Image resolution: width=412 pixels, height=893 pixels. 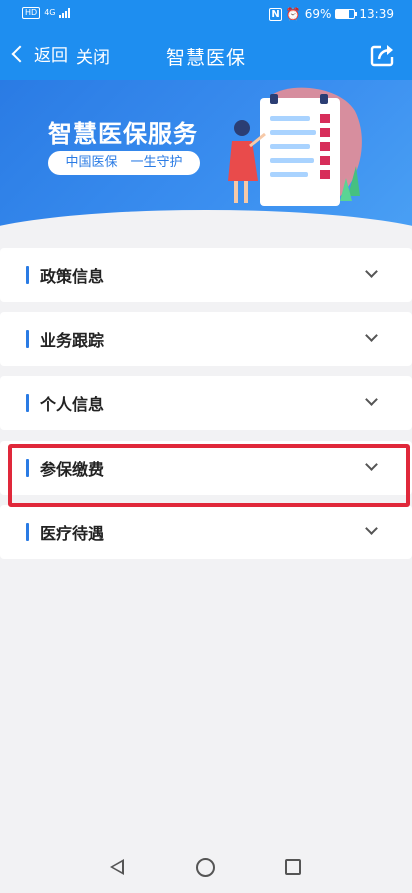 What do you see at coordinates (206, 532) in the screenshot?
I see `menu-item-medical-benefits: 医疗待遇` at bounding box center [206, 532].